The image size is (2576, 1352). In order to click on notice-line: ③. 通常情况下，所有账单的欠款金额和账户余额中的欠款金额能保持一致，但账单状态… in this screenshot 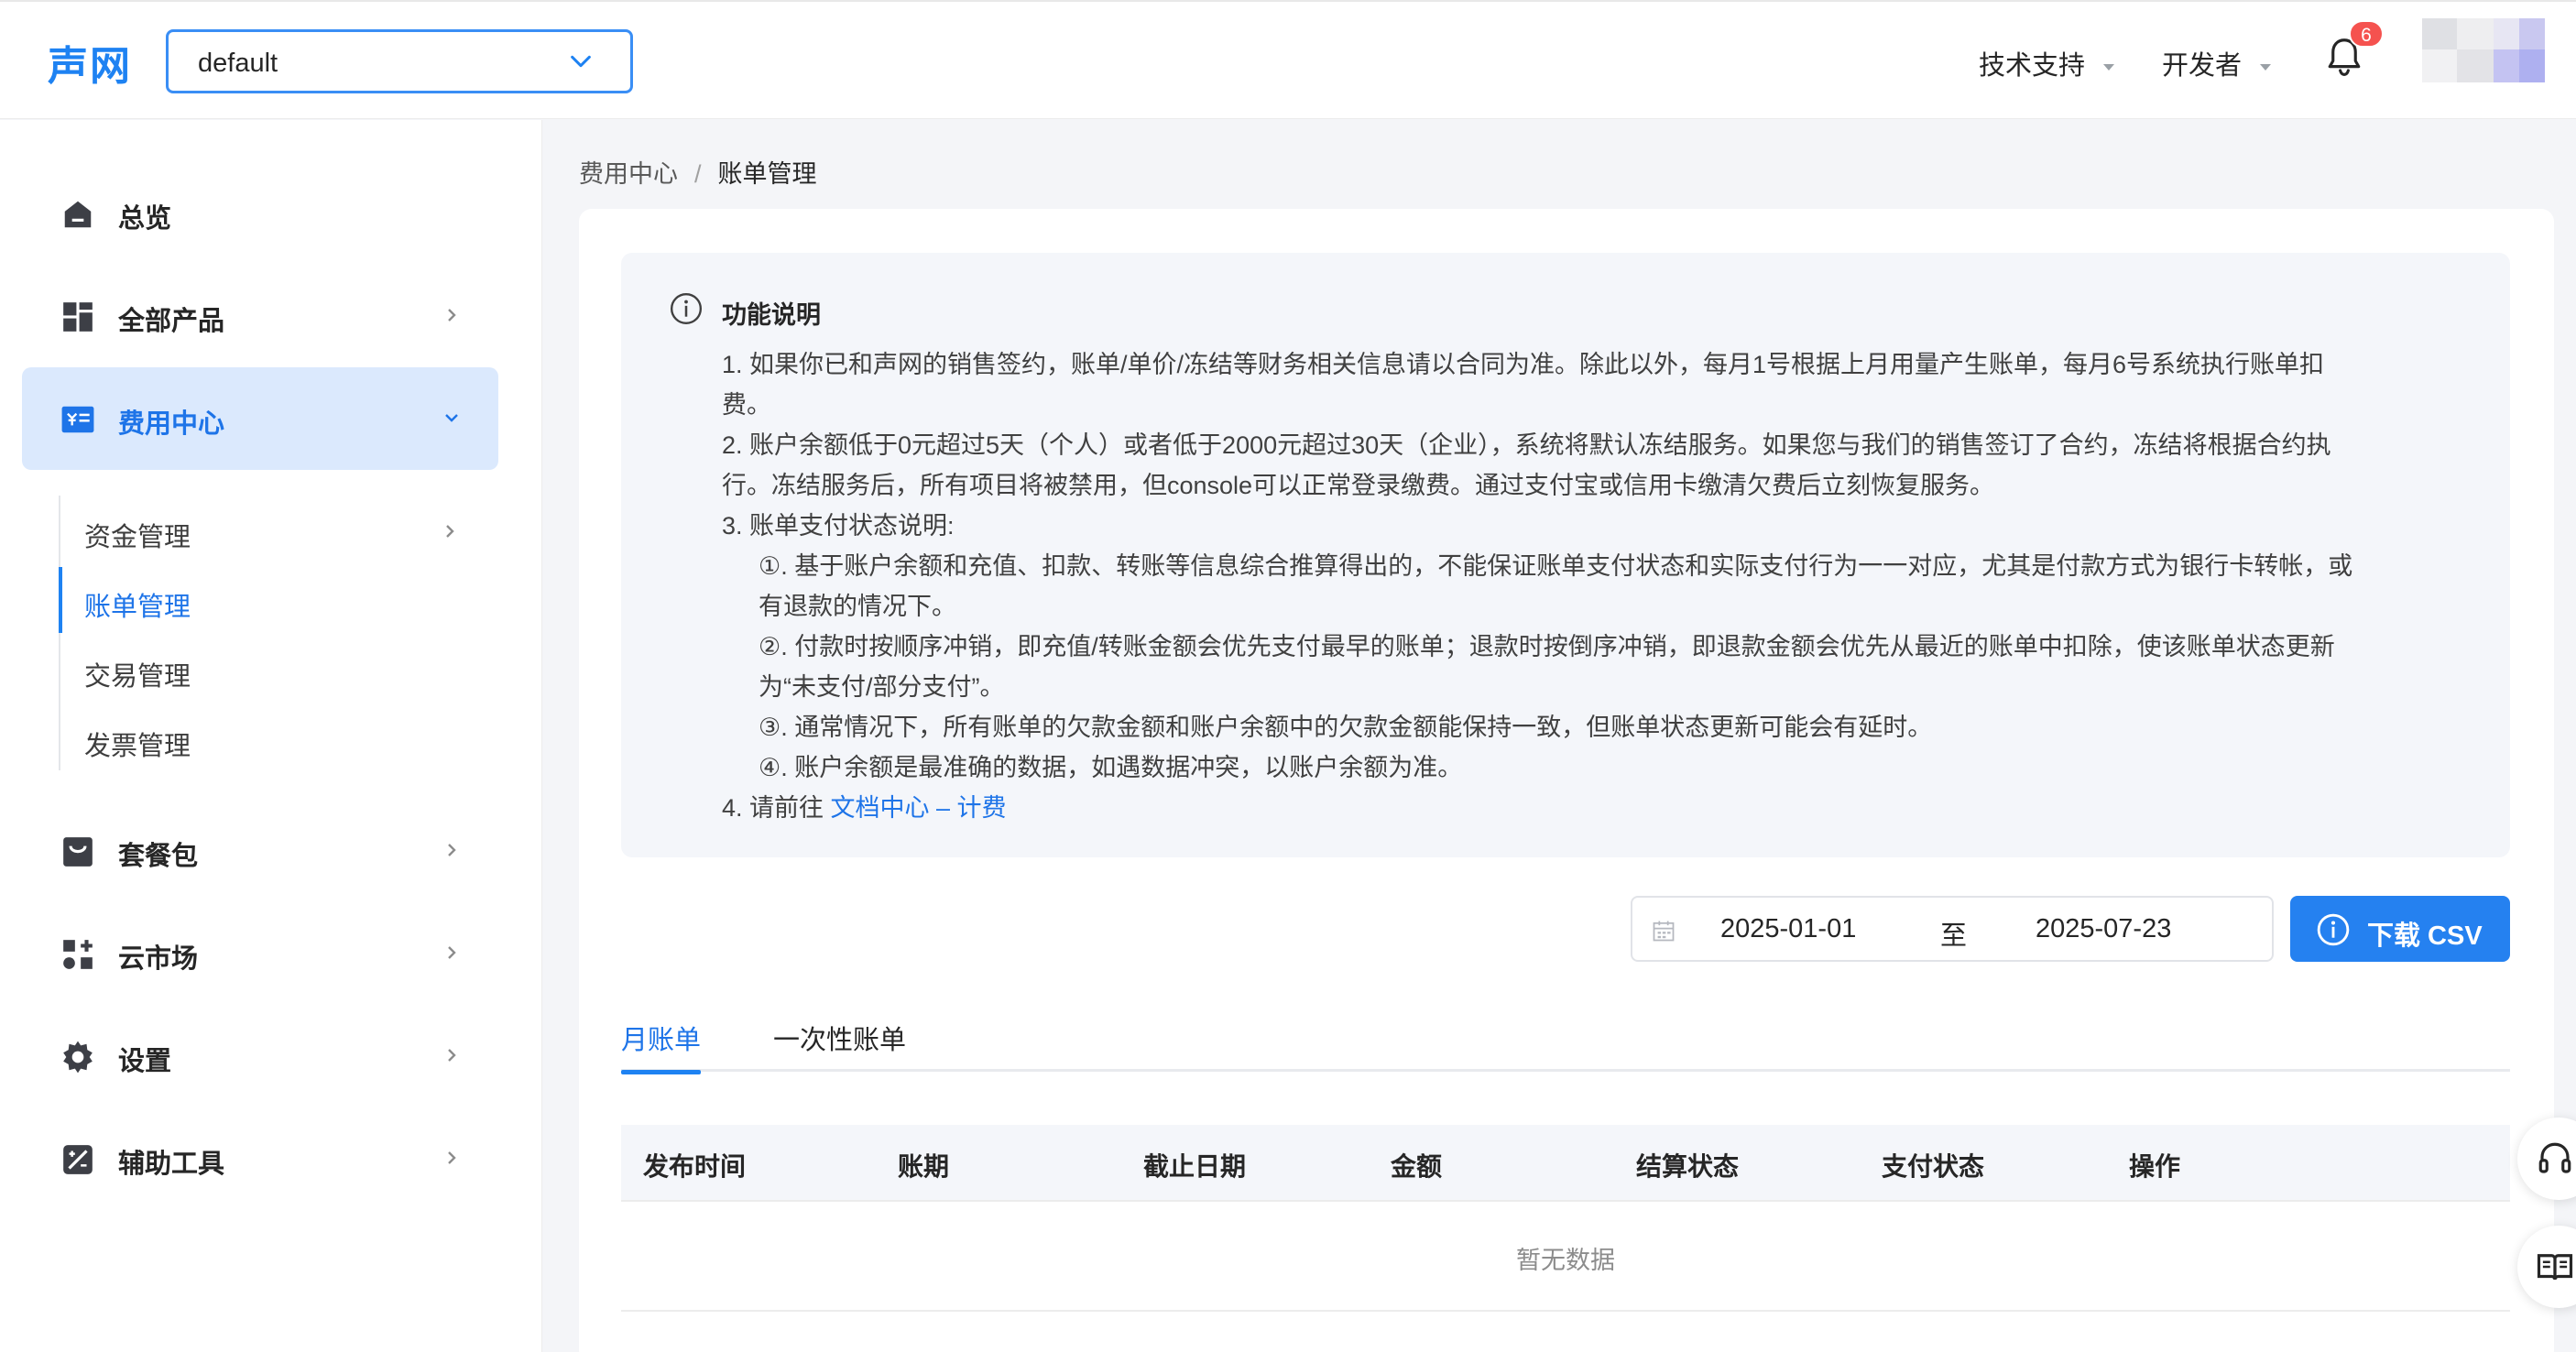, I will do `click(1346, 727)`.